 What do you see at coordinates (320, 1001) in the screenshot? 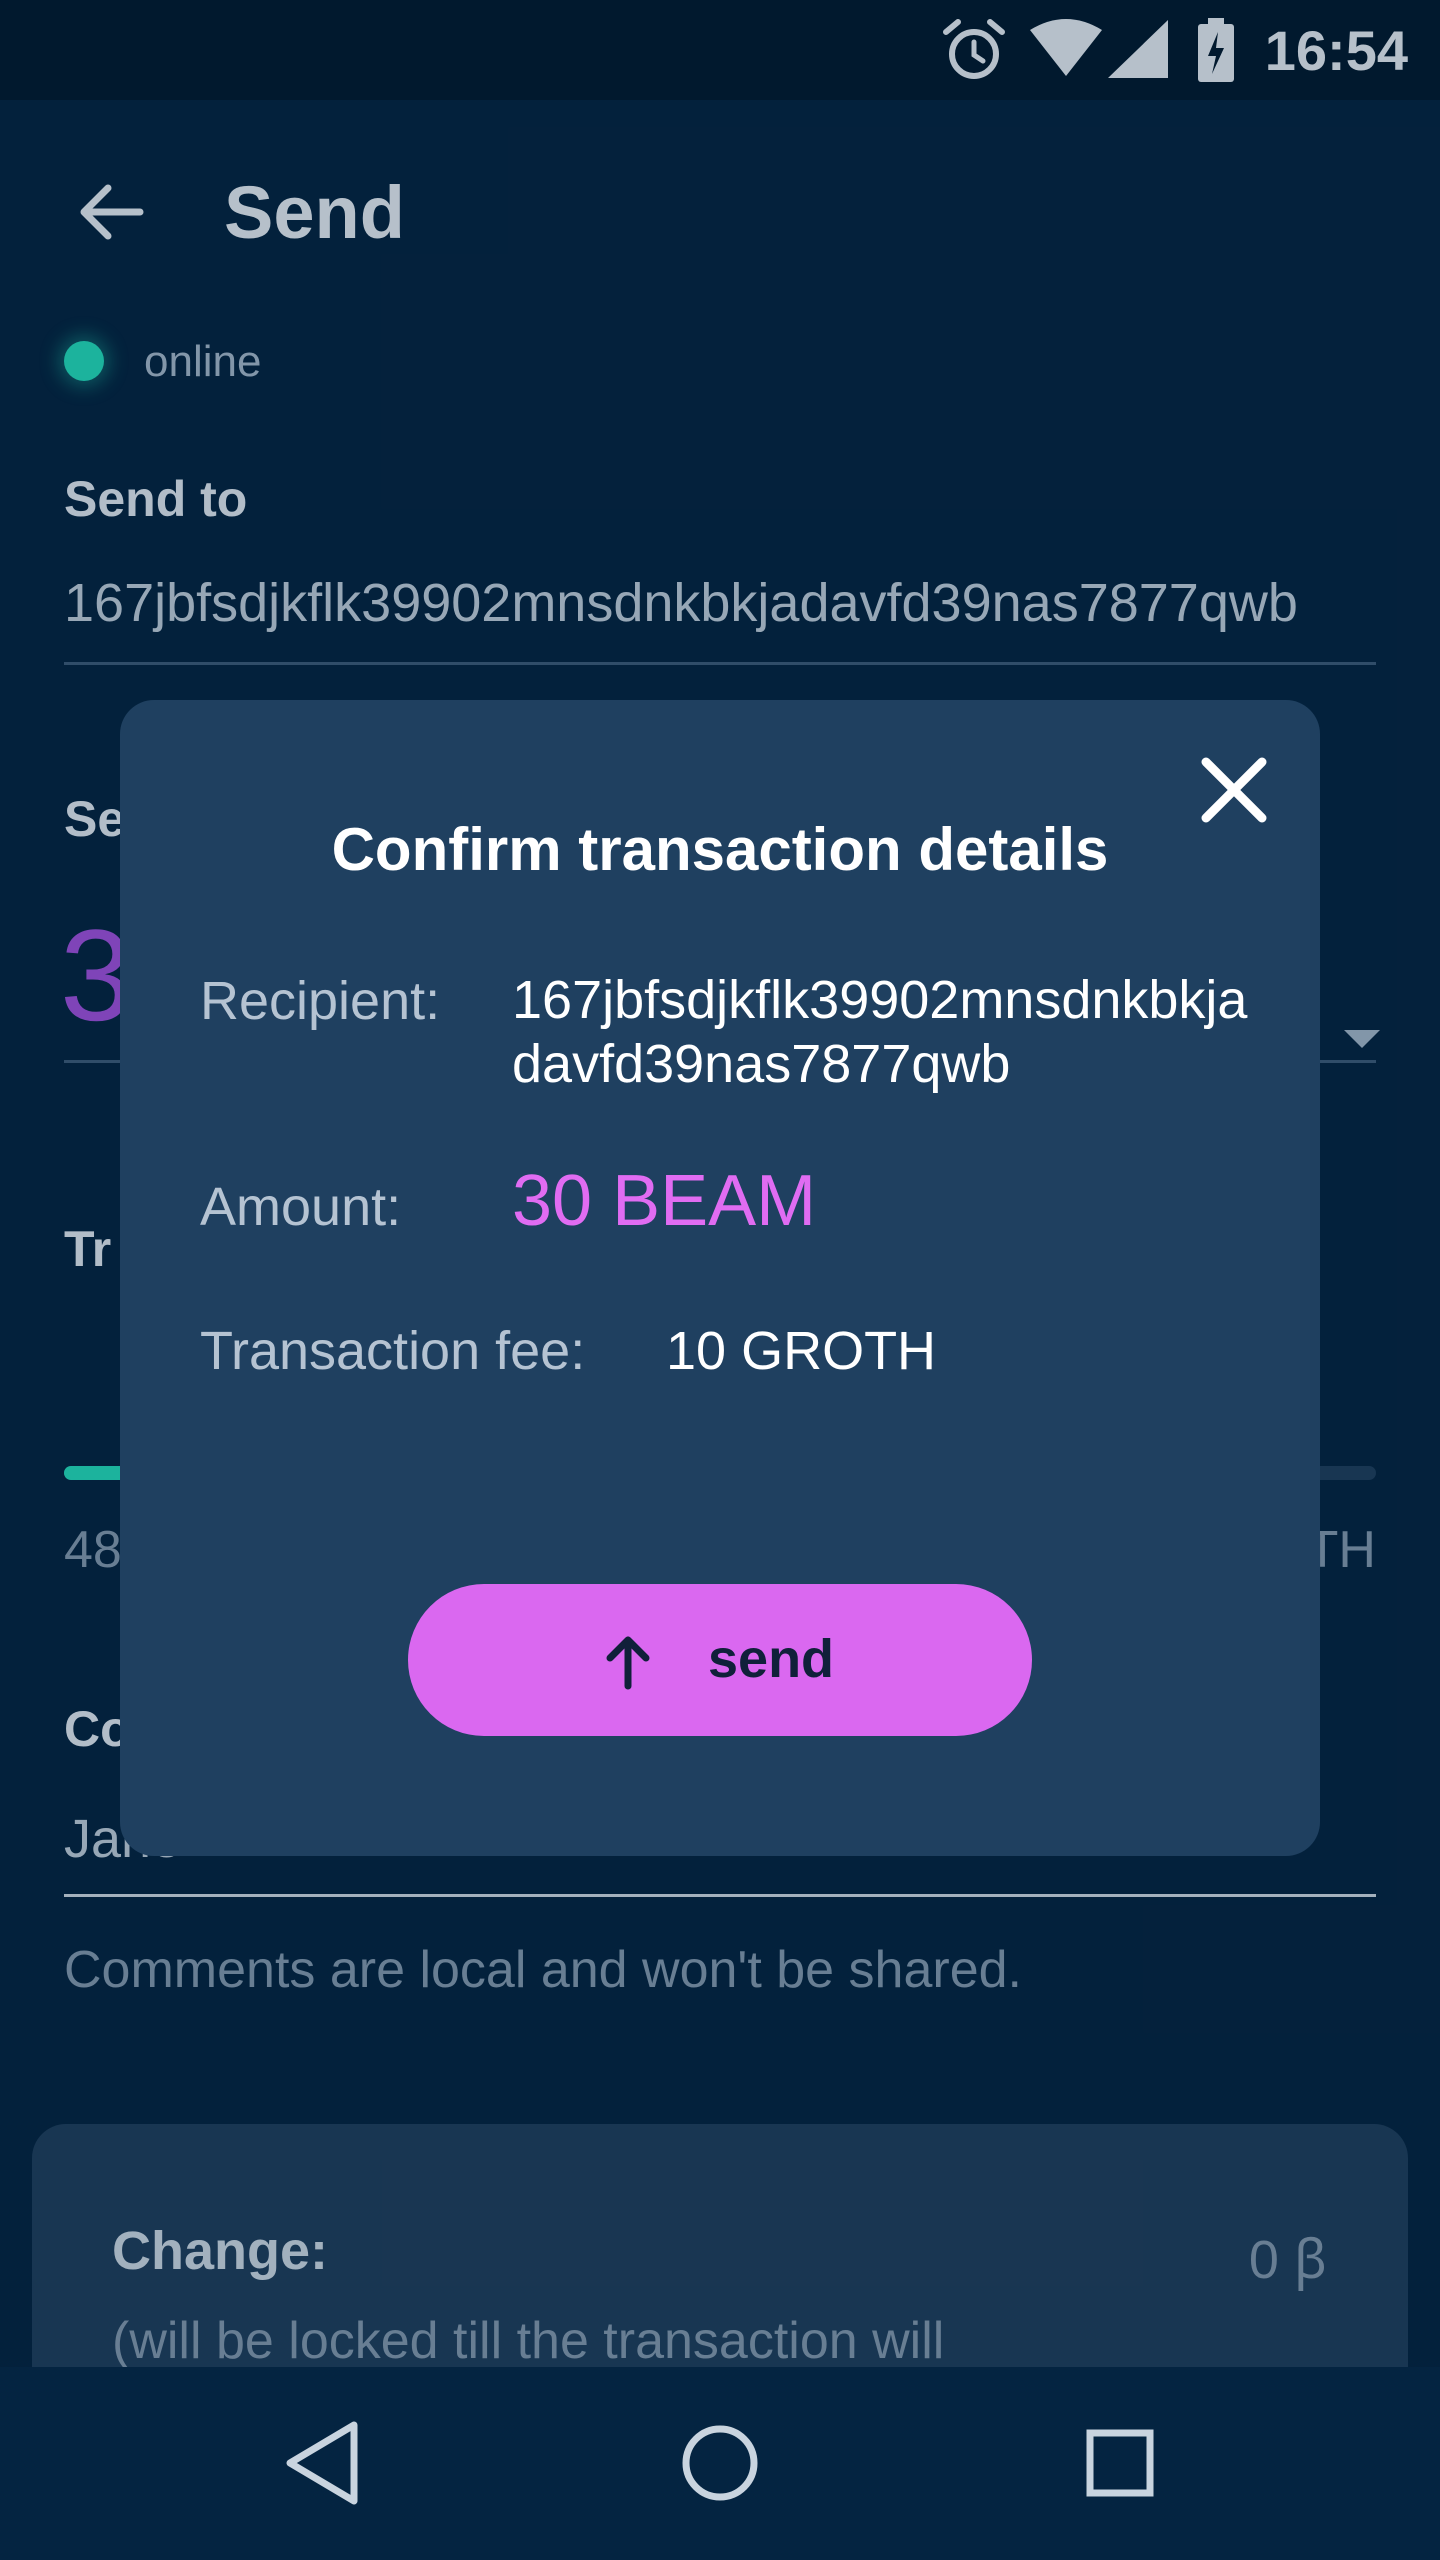
I see `recipient-label: Recipient:` at bounding box center [320, 1001].